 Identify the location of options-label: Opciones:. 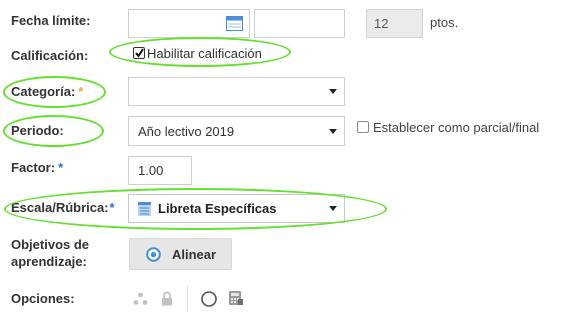
(43, 298).